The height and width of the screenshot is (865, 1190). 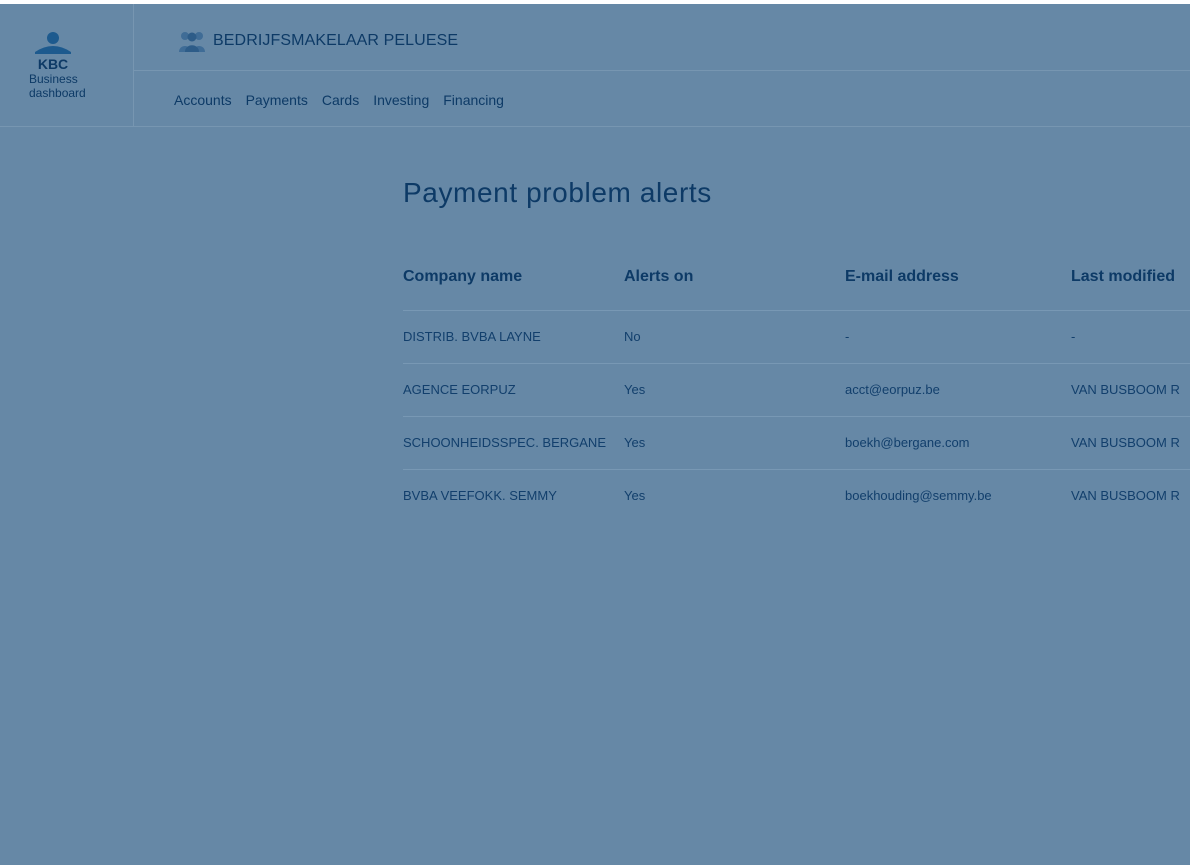 What do you see at coordinates (480, 495) in the screenshot?
I see `cell-company: BVBA VEEFOKK. SEMMY` at bounding box center [480, 495].